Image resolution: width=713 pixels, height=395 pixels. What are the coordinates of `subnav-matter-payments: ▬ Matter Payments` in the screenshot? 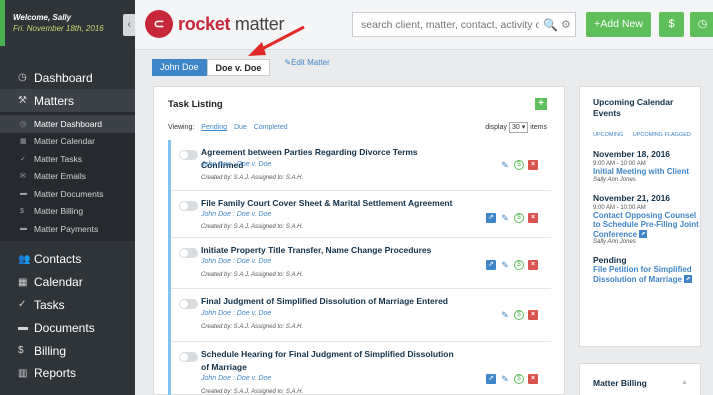 It's located at (67, 229).